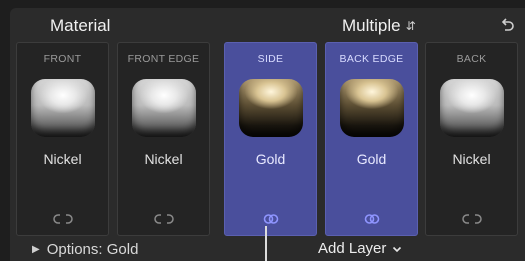 The image size is (525, 261). I want to click on add-layer-label: Add Layer, so click(352, 248).